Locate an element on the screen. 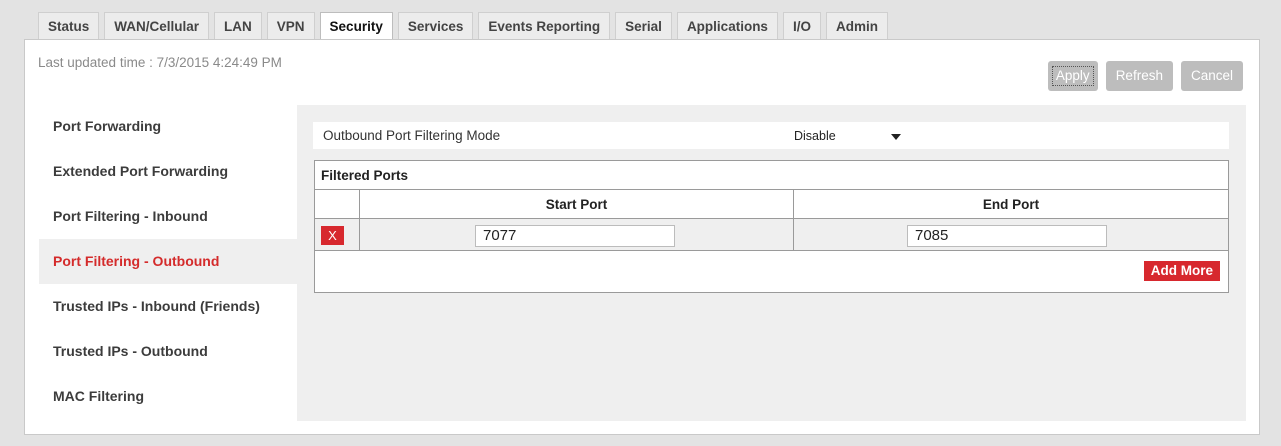  sidebar-item-trusted-ips-inbound: Trusted IPs - Inbound (Friends) is located at coordinates (168, 306).